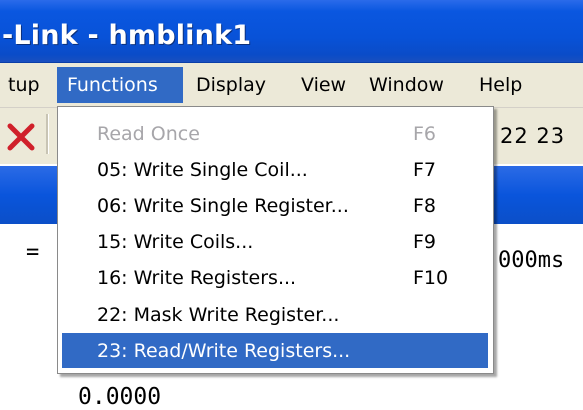 Image resolution: width=583 pixels, height=410 pixels. I want to click on menu-setup: tup, so click(25, 85).